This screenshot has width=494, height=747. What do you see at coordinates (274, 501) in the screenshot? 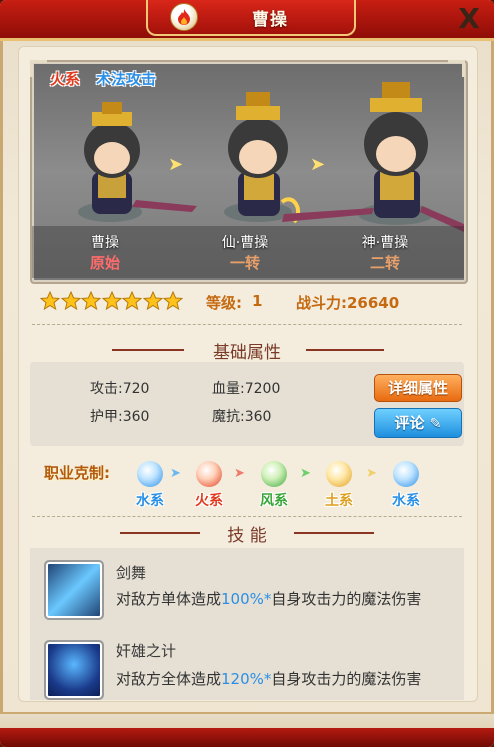
I see `counter-item-label: 风系` at bounding box center [274, 501].